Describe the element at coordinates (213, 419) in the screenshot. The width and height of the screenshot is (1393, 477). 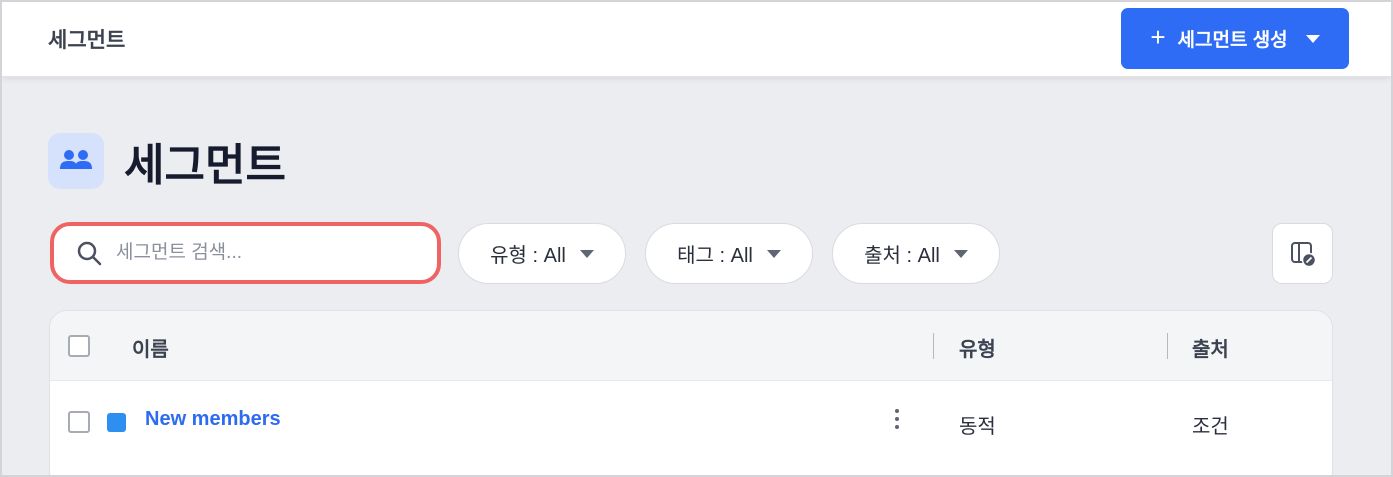
I see `segment-name-link: New members` at that location.